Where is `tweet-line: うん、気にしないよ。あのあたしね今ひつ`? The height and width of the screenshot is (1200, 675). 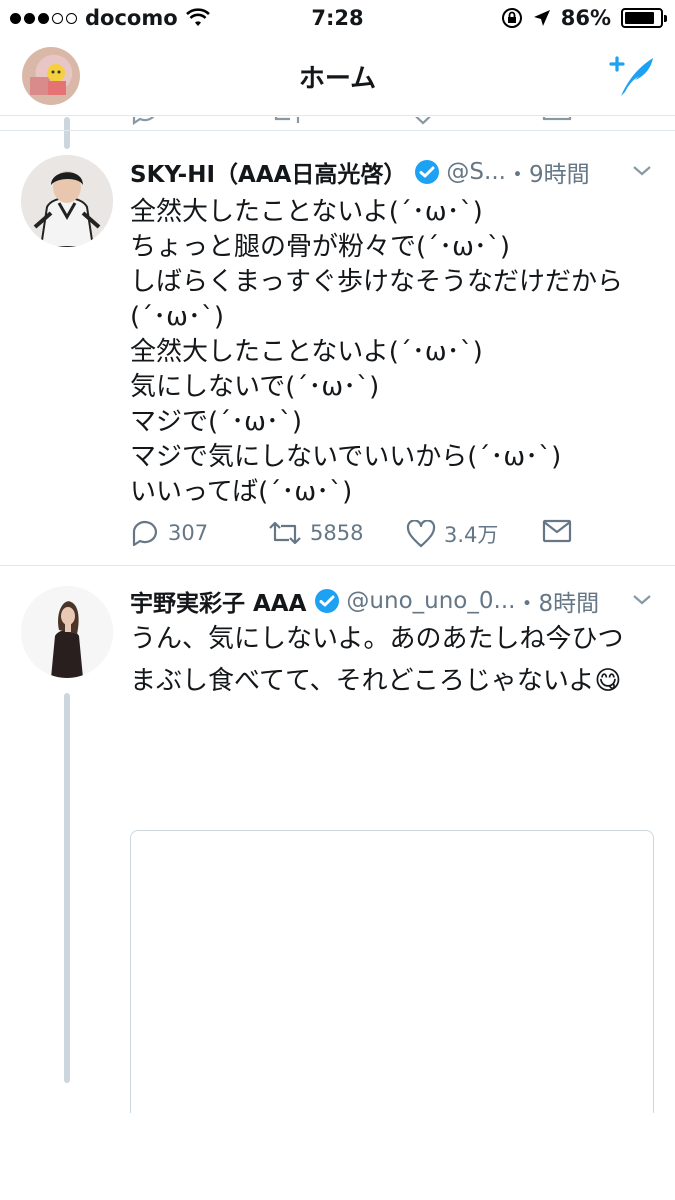
tweet-line: うん、気にしないよ。あのあたしね今ひつ is located at coordinates (377, 639).